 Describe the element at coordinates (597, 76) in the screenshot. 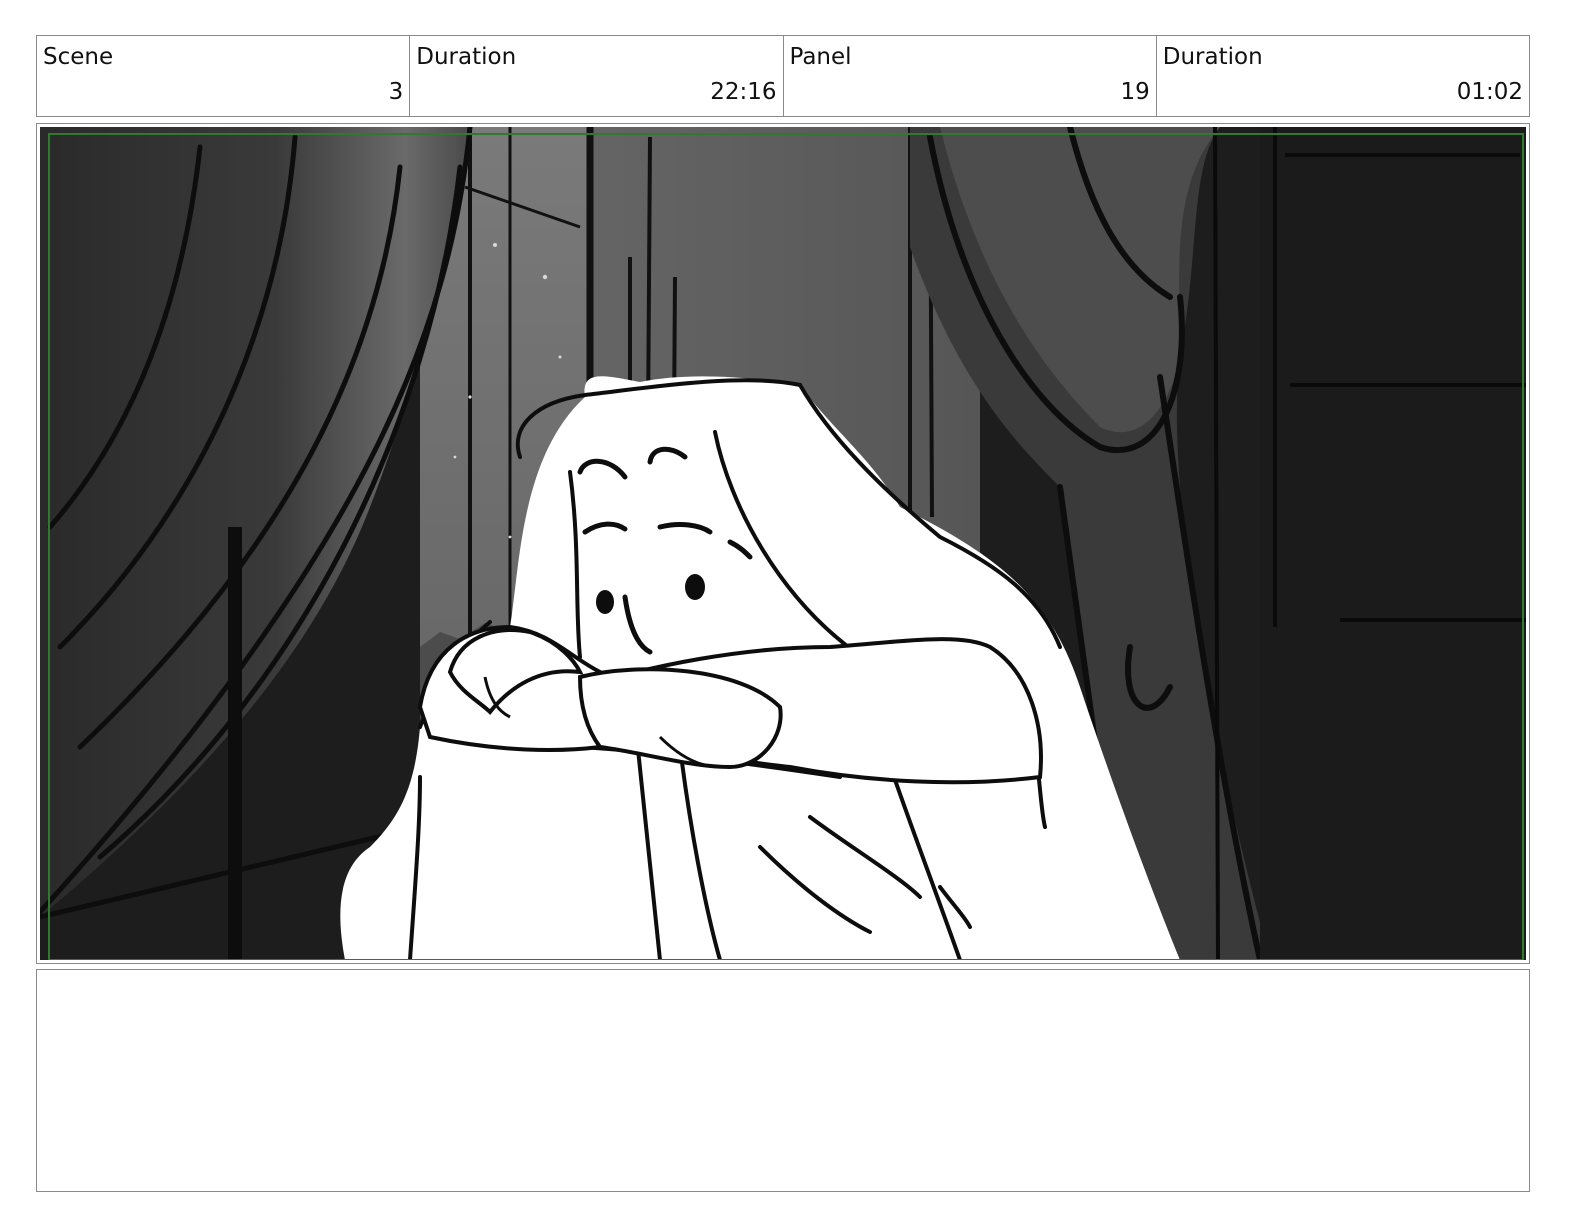

I see `scene-duration-cell: Duration 22:16` at that location.